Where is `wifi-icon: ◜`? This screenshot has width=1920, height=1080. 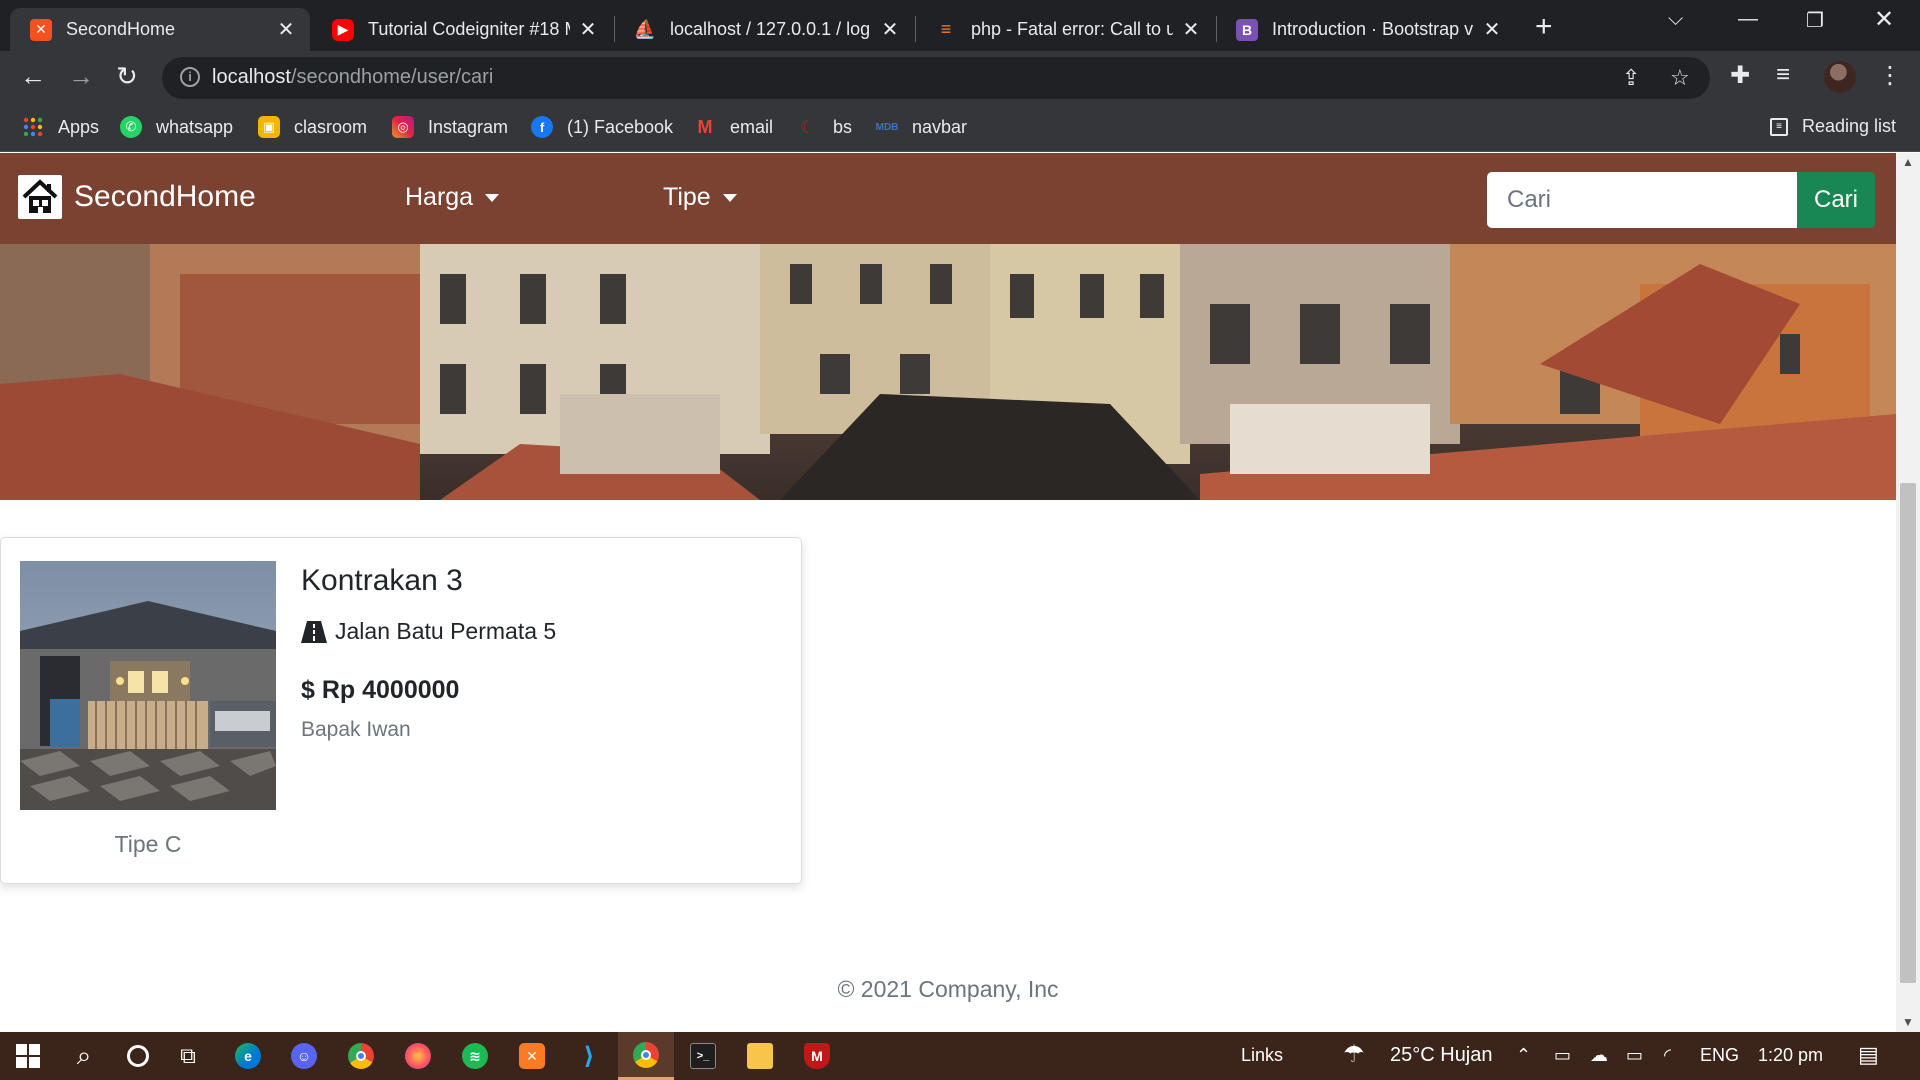 wifi-icon: ◜ is located at coordinates (1667, 1055).